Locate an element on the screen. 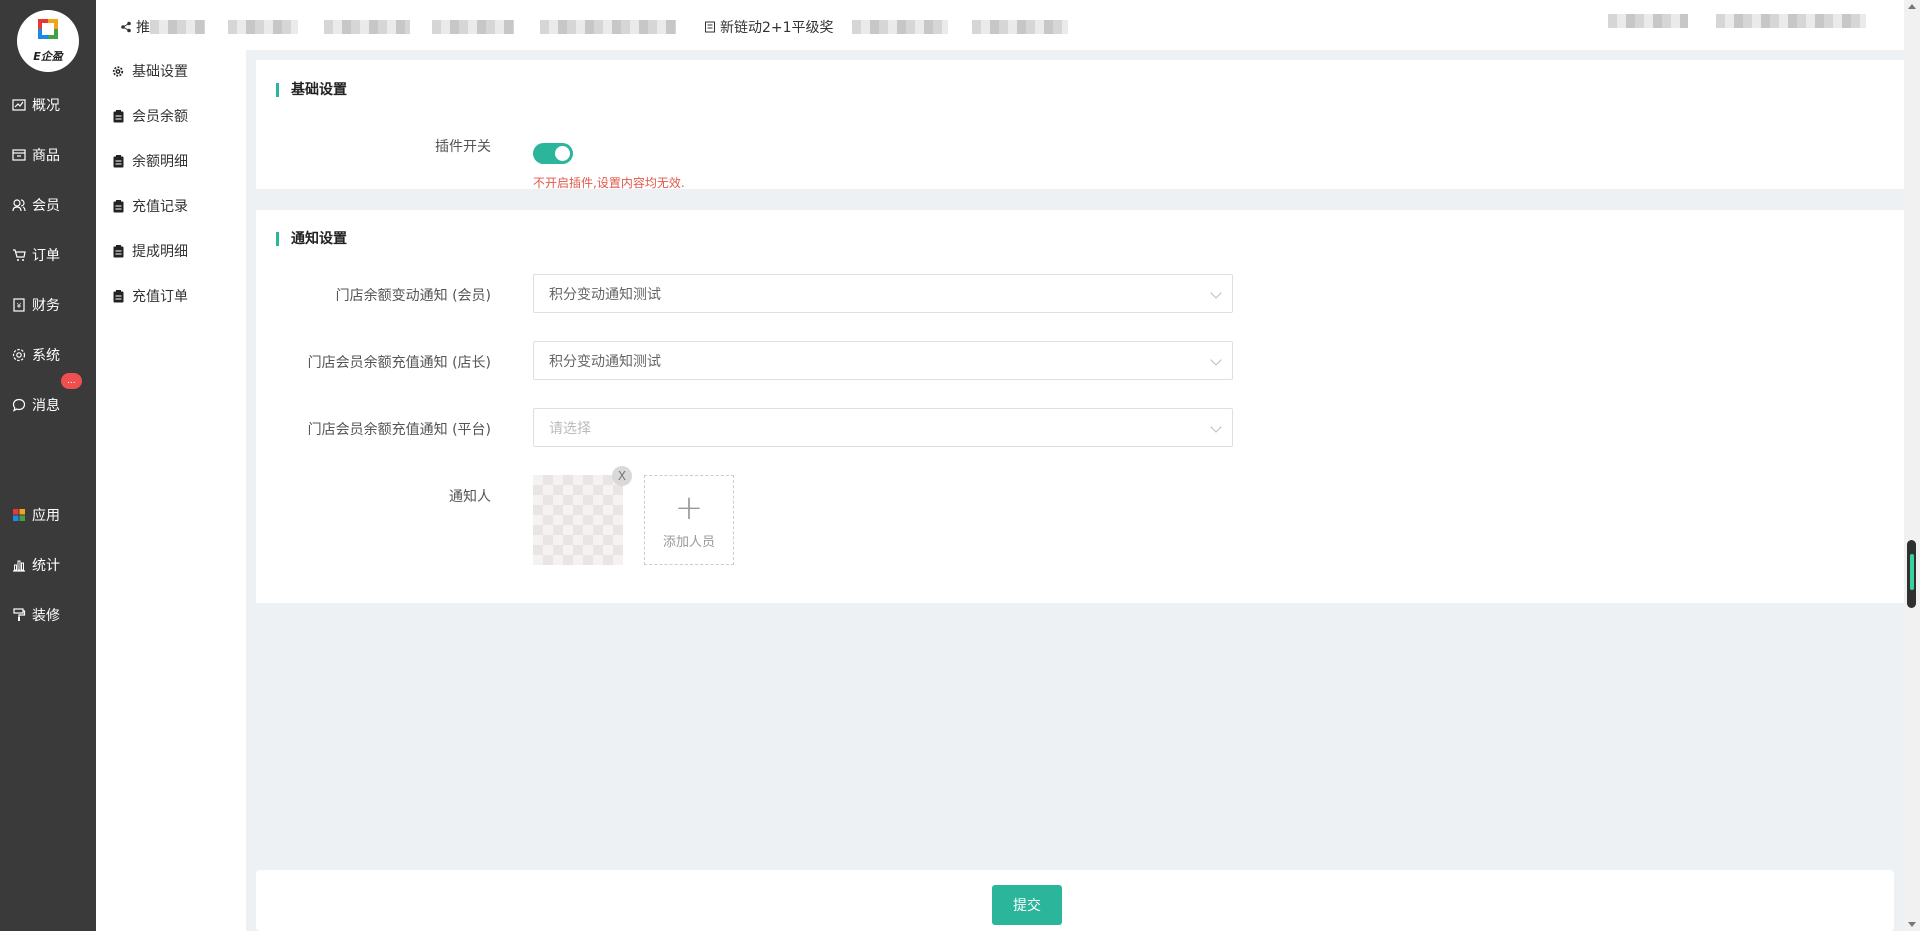 This screenshot has height=931, width=1920. nav-item-member: 会员 is located at coordinates (48, 205).